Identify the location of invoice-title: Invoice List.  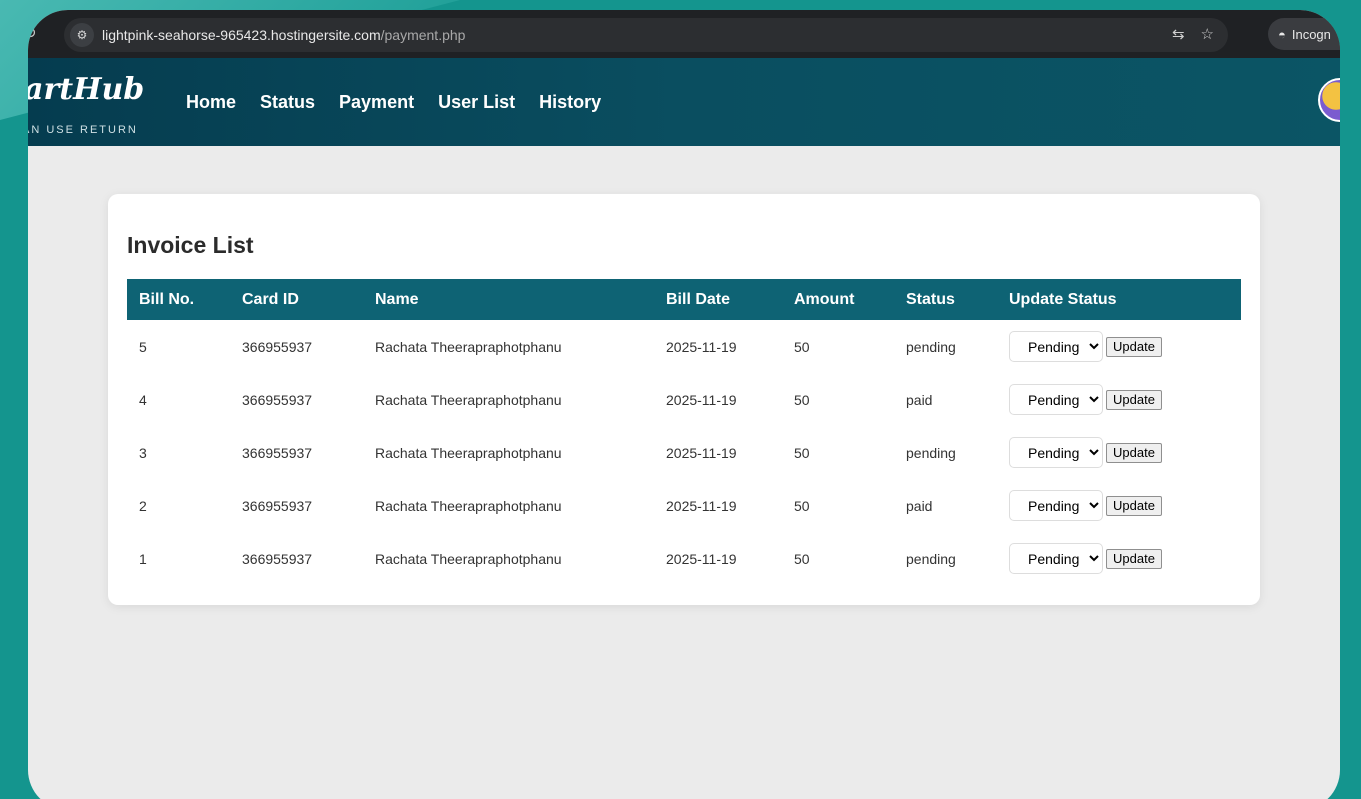
(190, 245).